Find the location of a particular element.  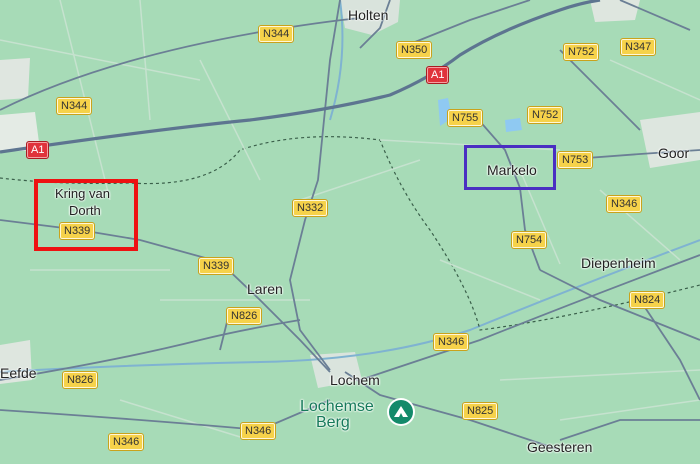

road-shield: N754 is located at coordinates (529, 240).